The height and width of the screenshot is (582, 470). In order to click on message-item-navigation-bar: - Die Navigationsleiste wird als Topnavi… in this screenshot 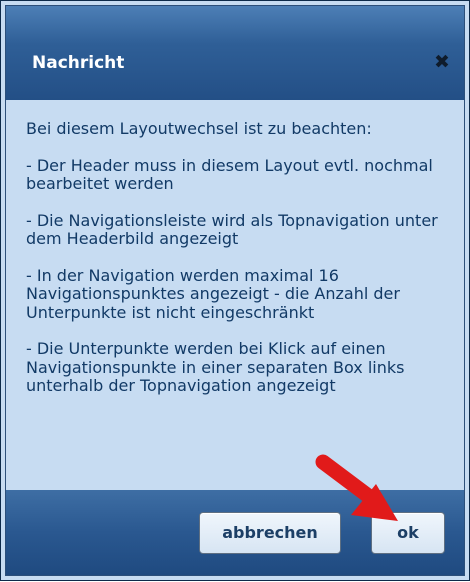, I will do `click(232, 229)`.